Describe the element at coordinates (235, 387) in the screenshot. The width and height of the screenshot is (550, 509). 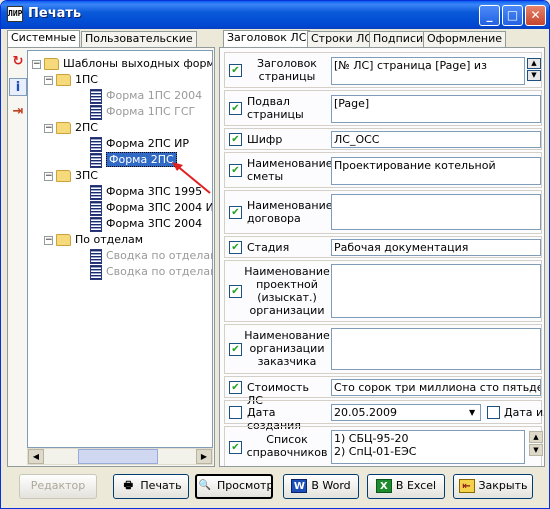
I see `cost-checkbox: ✔` at that location.